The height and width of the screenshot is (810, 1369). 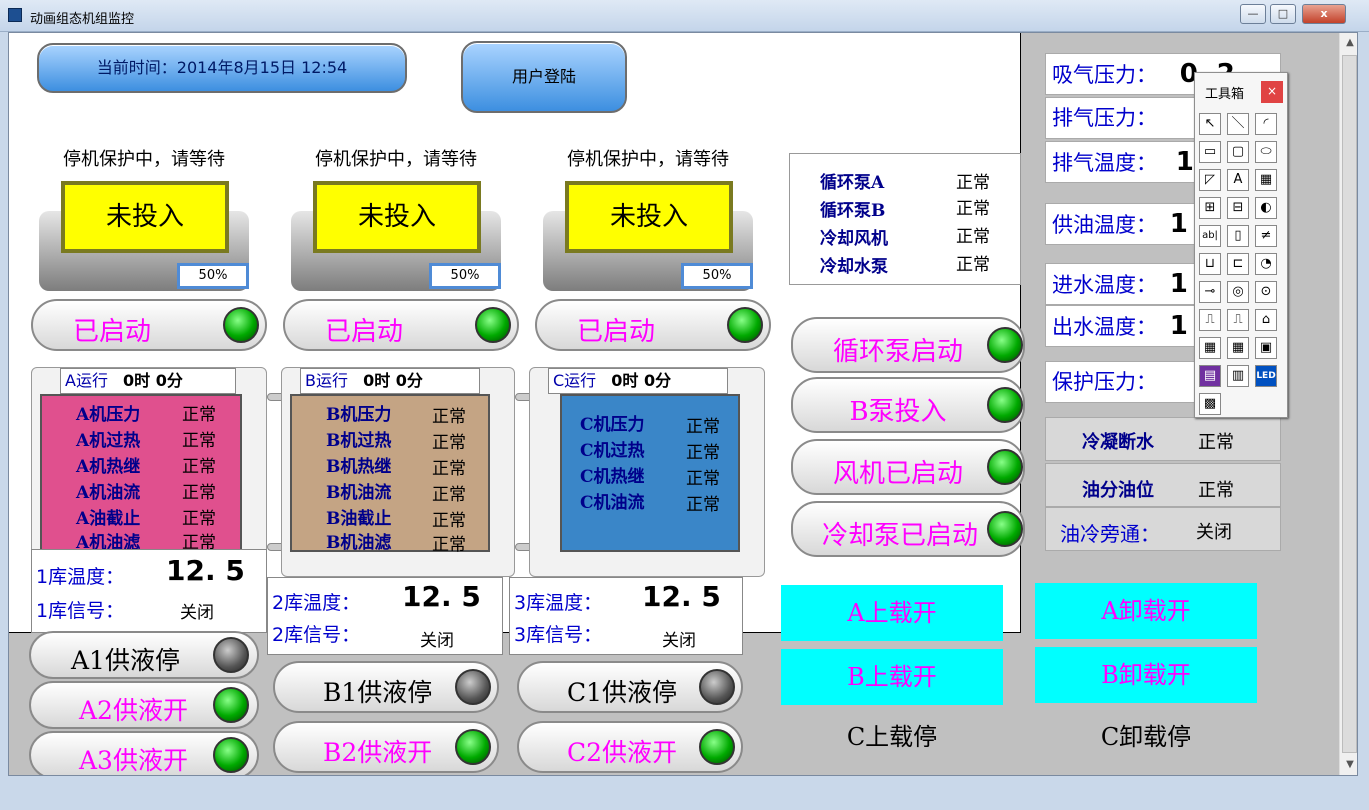 I want to click on a-load-up-button: A上载开, so click(x=892, y=613).